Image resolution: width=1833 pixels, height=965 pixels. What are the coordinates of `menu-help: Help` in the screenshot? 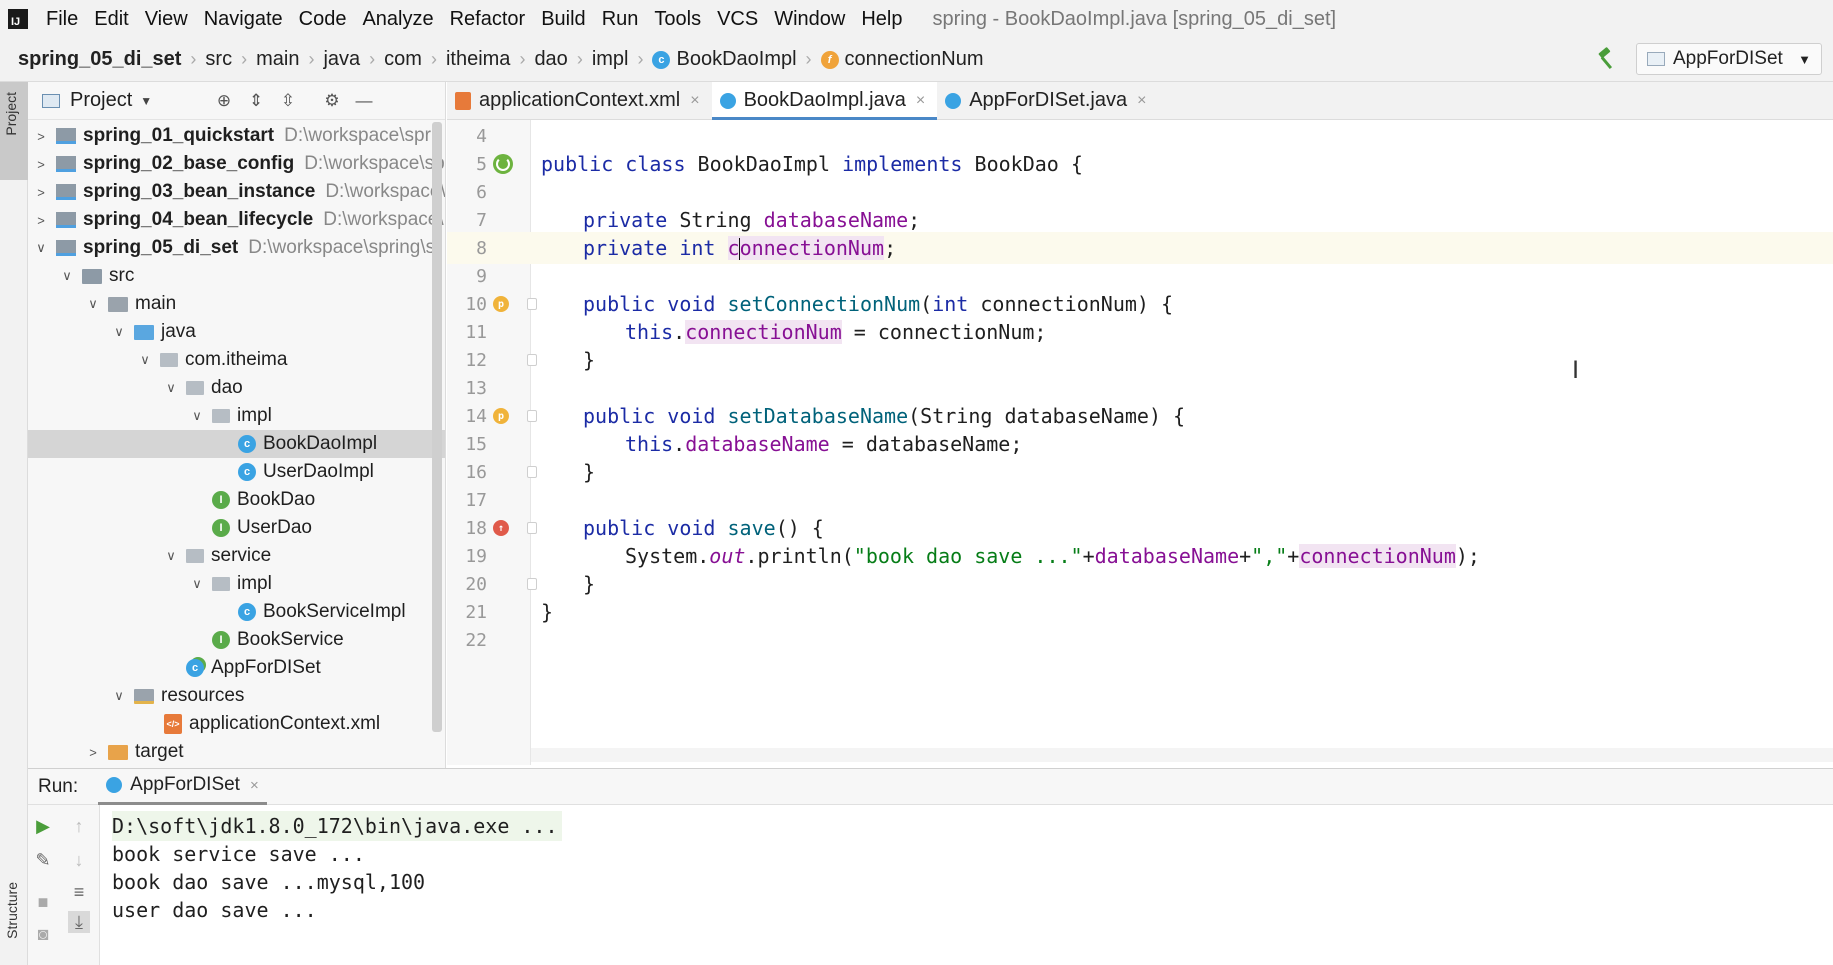 It's located at (881, 19).